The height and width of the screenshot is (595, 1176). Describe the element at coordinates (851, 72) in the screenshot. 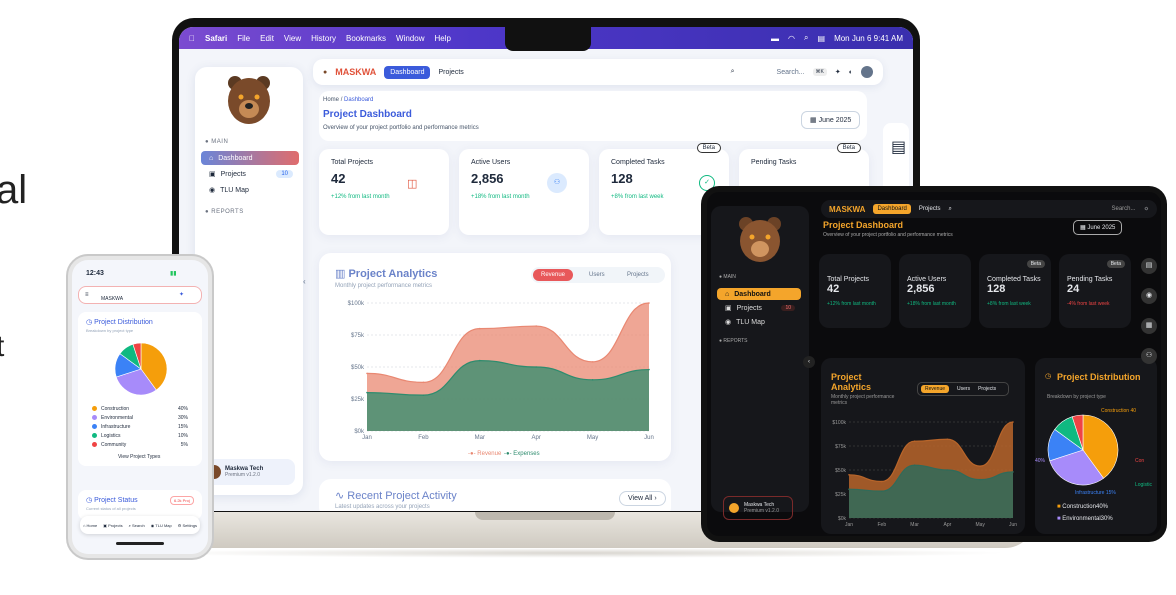

I see `theme-toggle-icon: ◐` at that location.